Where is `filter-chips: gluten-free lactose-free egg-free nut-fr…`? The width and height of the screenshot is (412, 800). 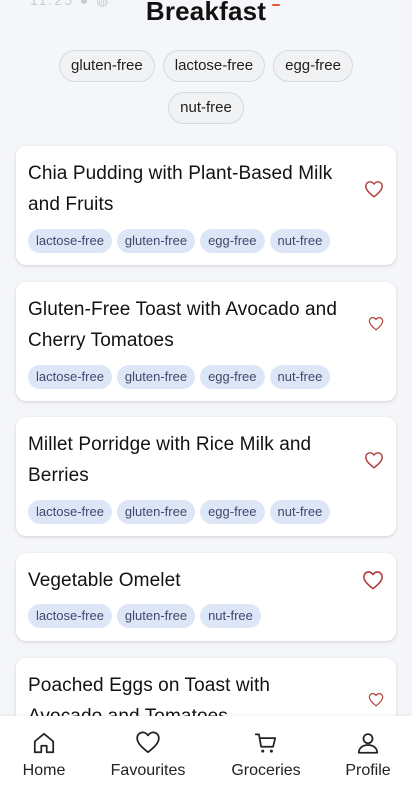
filter-chips: gluten-free lactose-free egg-free nut-fr… is located at coordinates (206, 87).